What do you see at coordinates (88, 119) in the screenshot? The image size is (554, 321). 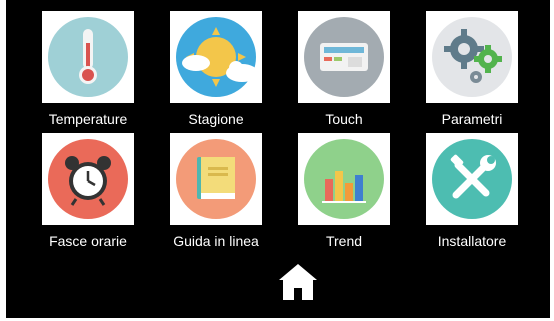 I see `temperature-label: Temperature` at bounding box center [88, 119].